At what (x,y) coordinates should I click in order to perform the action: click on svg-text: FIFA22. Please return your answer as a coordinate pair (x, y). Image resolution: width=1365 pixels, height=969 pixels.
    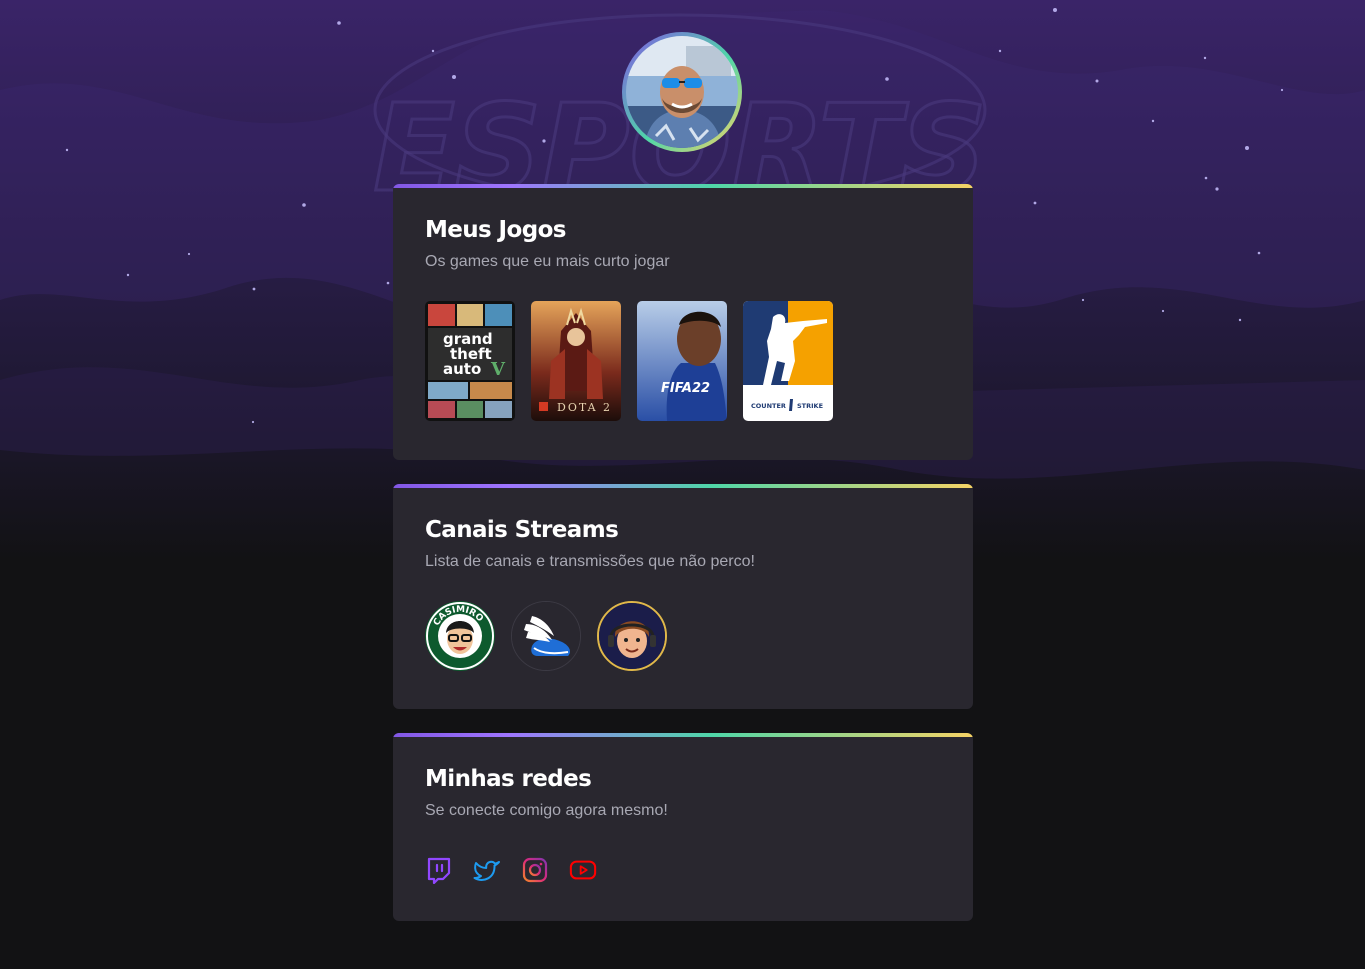
    Looking at the image, I should click on (685, 388).